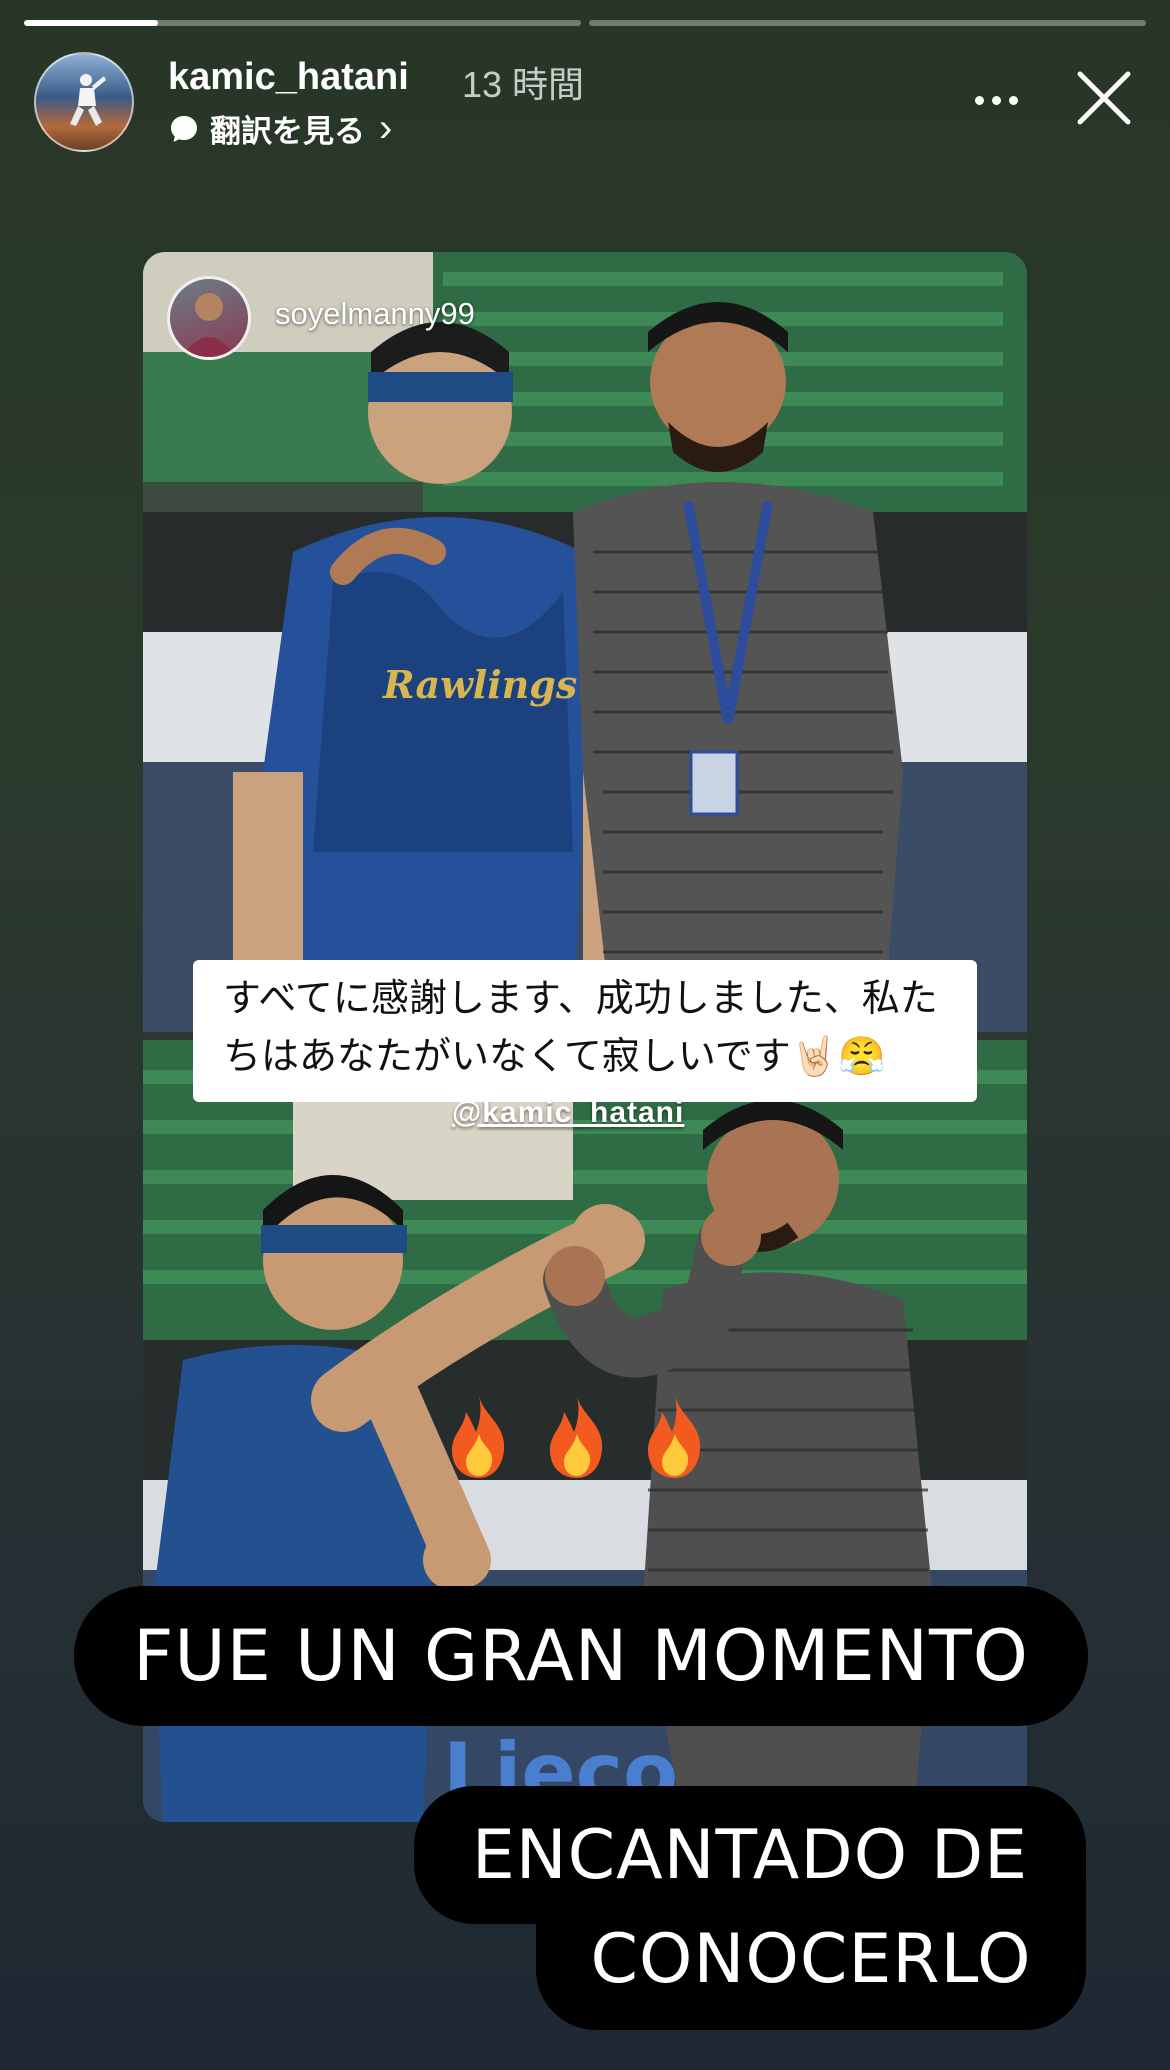 Image resolution: width=1170 pixels, height=2070 pixels. Describe the element at coordinates (184, 128) in the screenshot. I see `speech-bubble-icon` at that location.